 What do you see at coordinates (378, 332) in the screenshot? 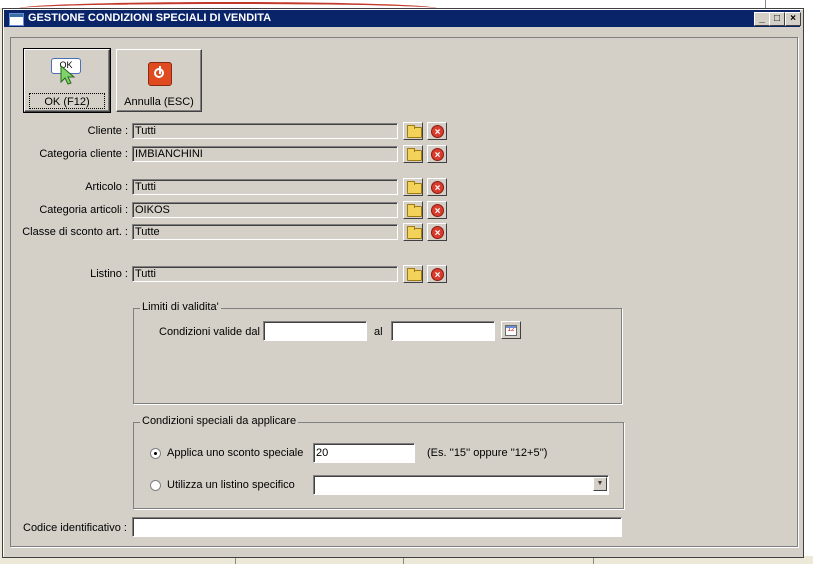
I see `valid-to-label: al` at bounding box center [378, 332].